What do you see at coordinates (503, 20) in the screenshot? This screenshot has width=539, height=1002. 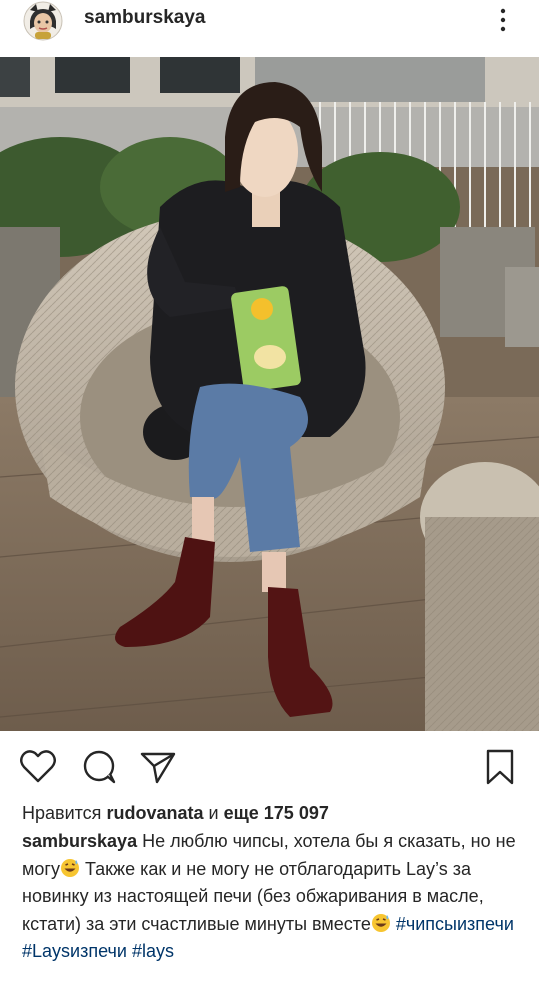 I see `more-vertical-icon` at bounding box center [503, 20].